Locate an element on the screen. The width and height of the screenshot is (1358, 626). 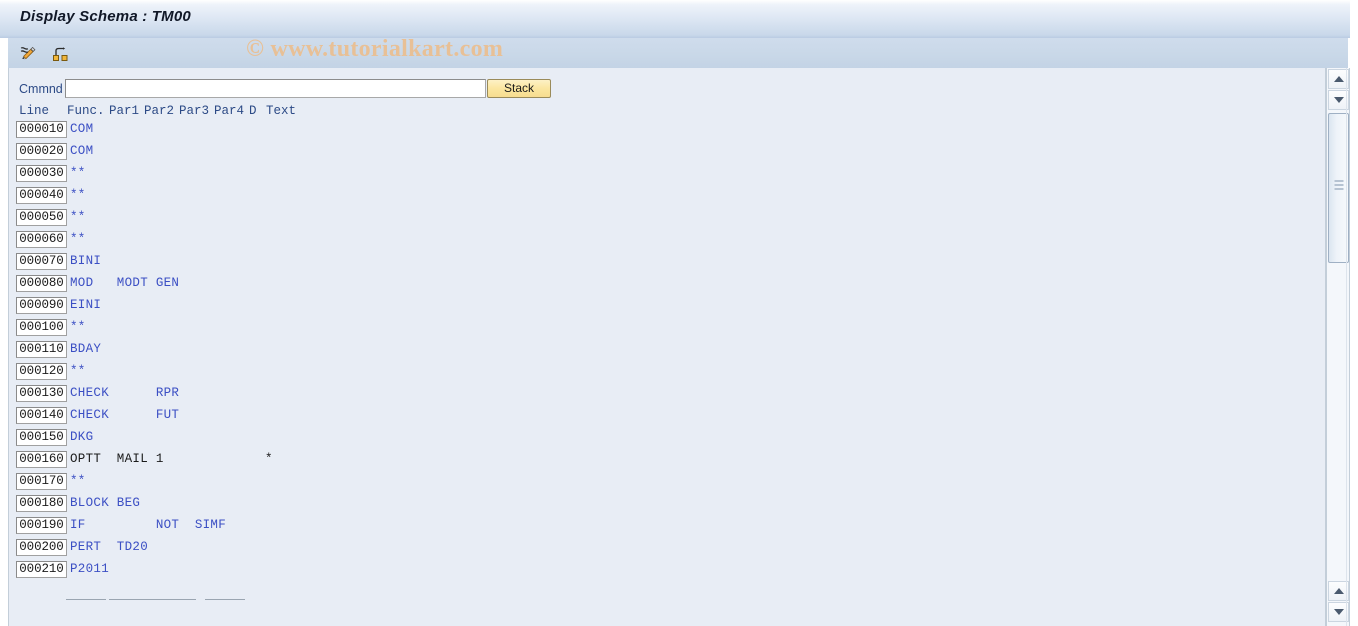
command-row: Cmmnd Stack is located at coordinates (667, 90).